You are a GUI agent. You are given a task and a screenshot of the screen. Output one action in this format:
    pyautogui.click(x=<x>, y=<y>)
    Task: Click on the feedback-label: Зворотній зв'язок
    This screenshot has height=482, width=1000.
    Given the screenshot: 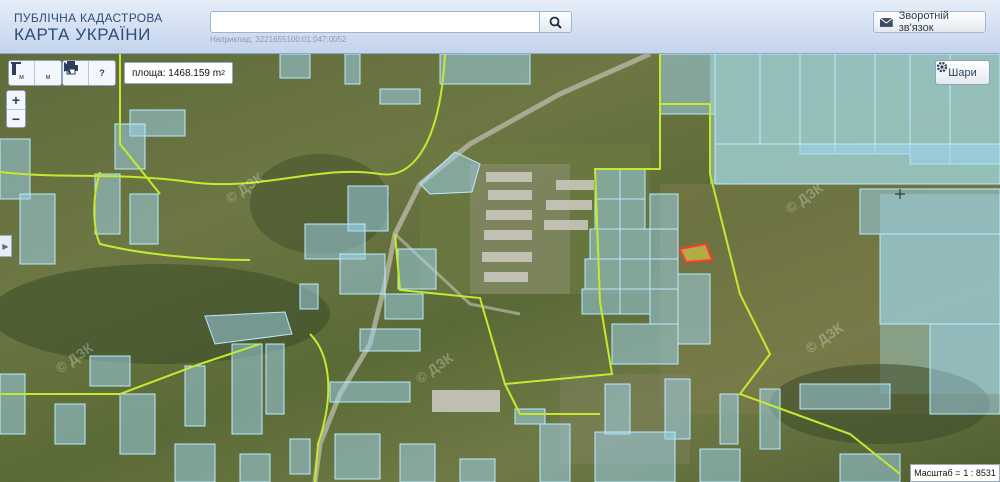 What is the action you would take?
    pyautogui.click(x=923, y=22)
    